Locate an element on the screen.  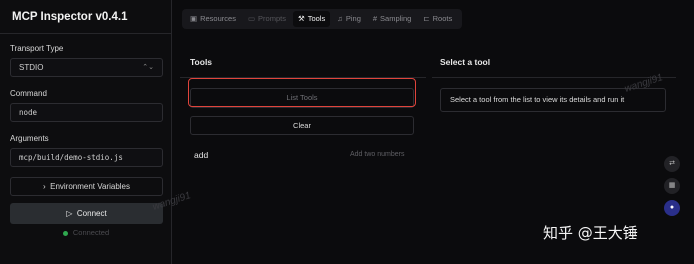
command-label: Command is located at coordinates (28, 93).